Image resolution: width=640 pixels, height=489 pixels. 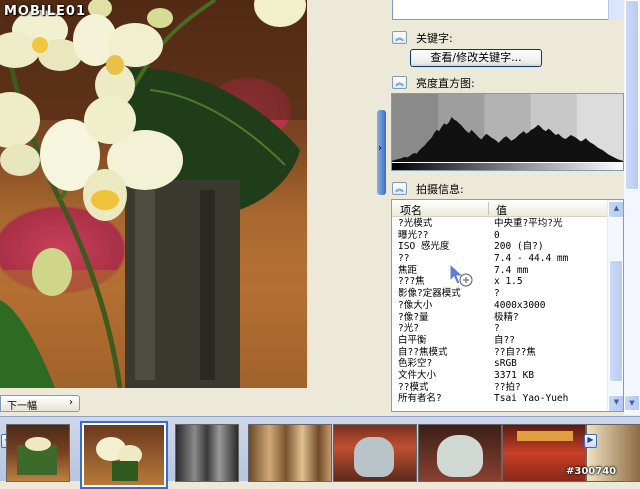 What do you see at coordinates (423, 352) in the screenshot?
I see `row-item-name: 自??焦模式` at bounding box center [423, 352].